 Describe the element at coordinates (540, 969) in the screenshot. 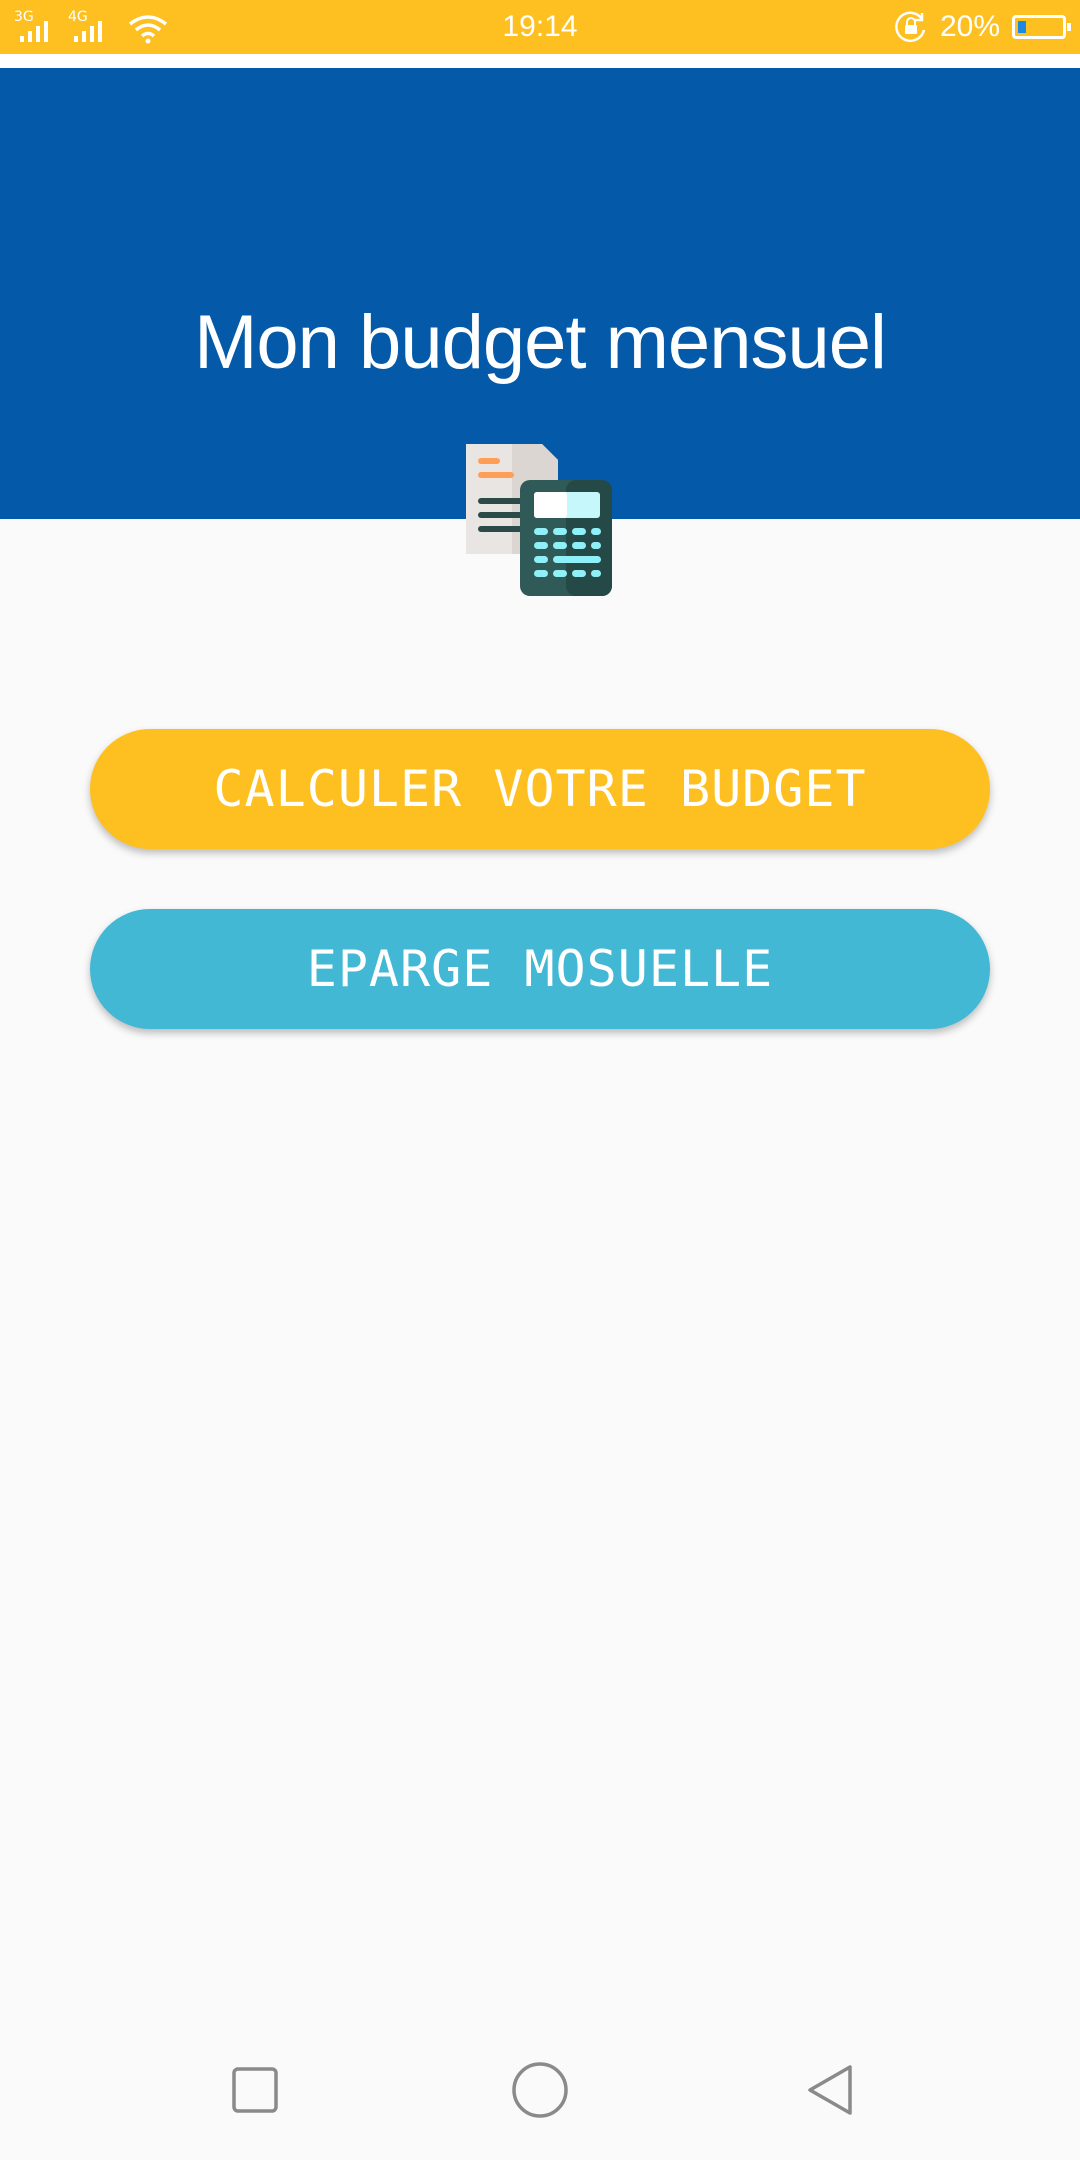

I see `monthly-savings-button: EPARGE MOSUELLE` at that location.